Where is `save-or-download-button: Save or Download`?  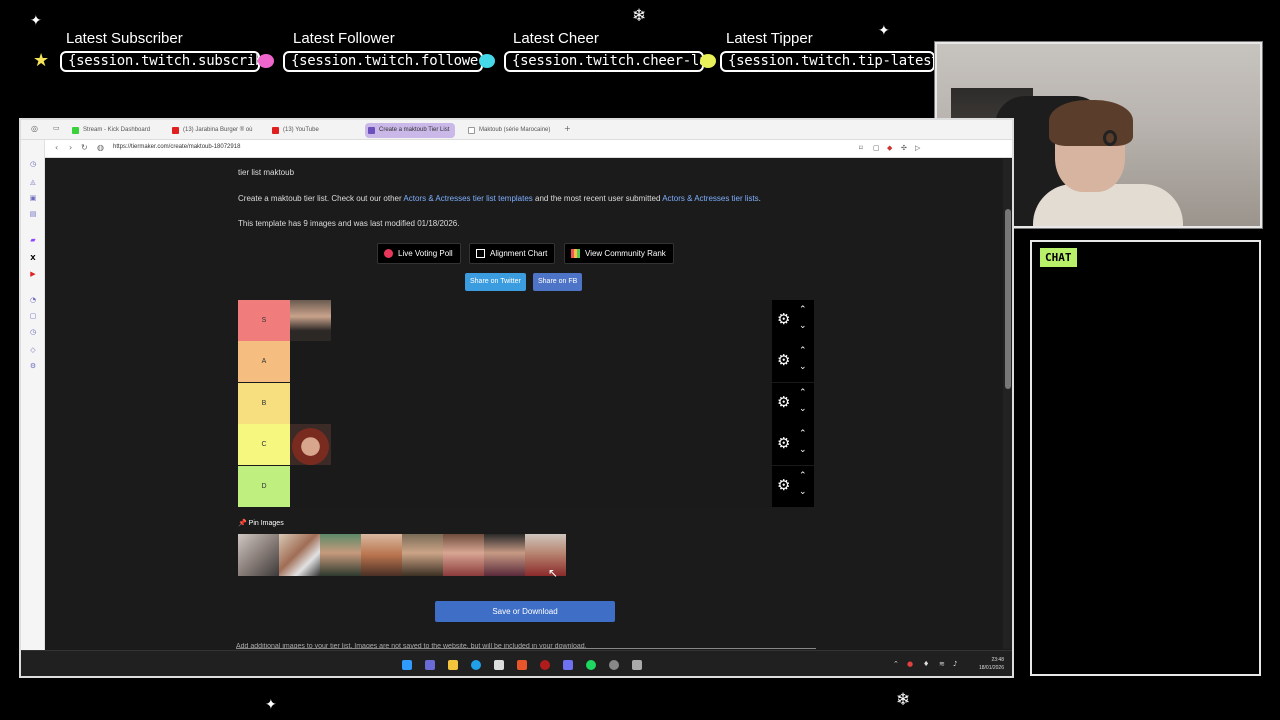
save-or-download-button: Save or Download is located at coordinates (525, 611).